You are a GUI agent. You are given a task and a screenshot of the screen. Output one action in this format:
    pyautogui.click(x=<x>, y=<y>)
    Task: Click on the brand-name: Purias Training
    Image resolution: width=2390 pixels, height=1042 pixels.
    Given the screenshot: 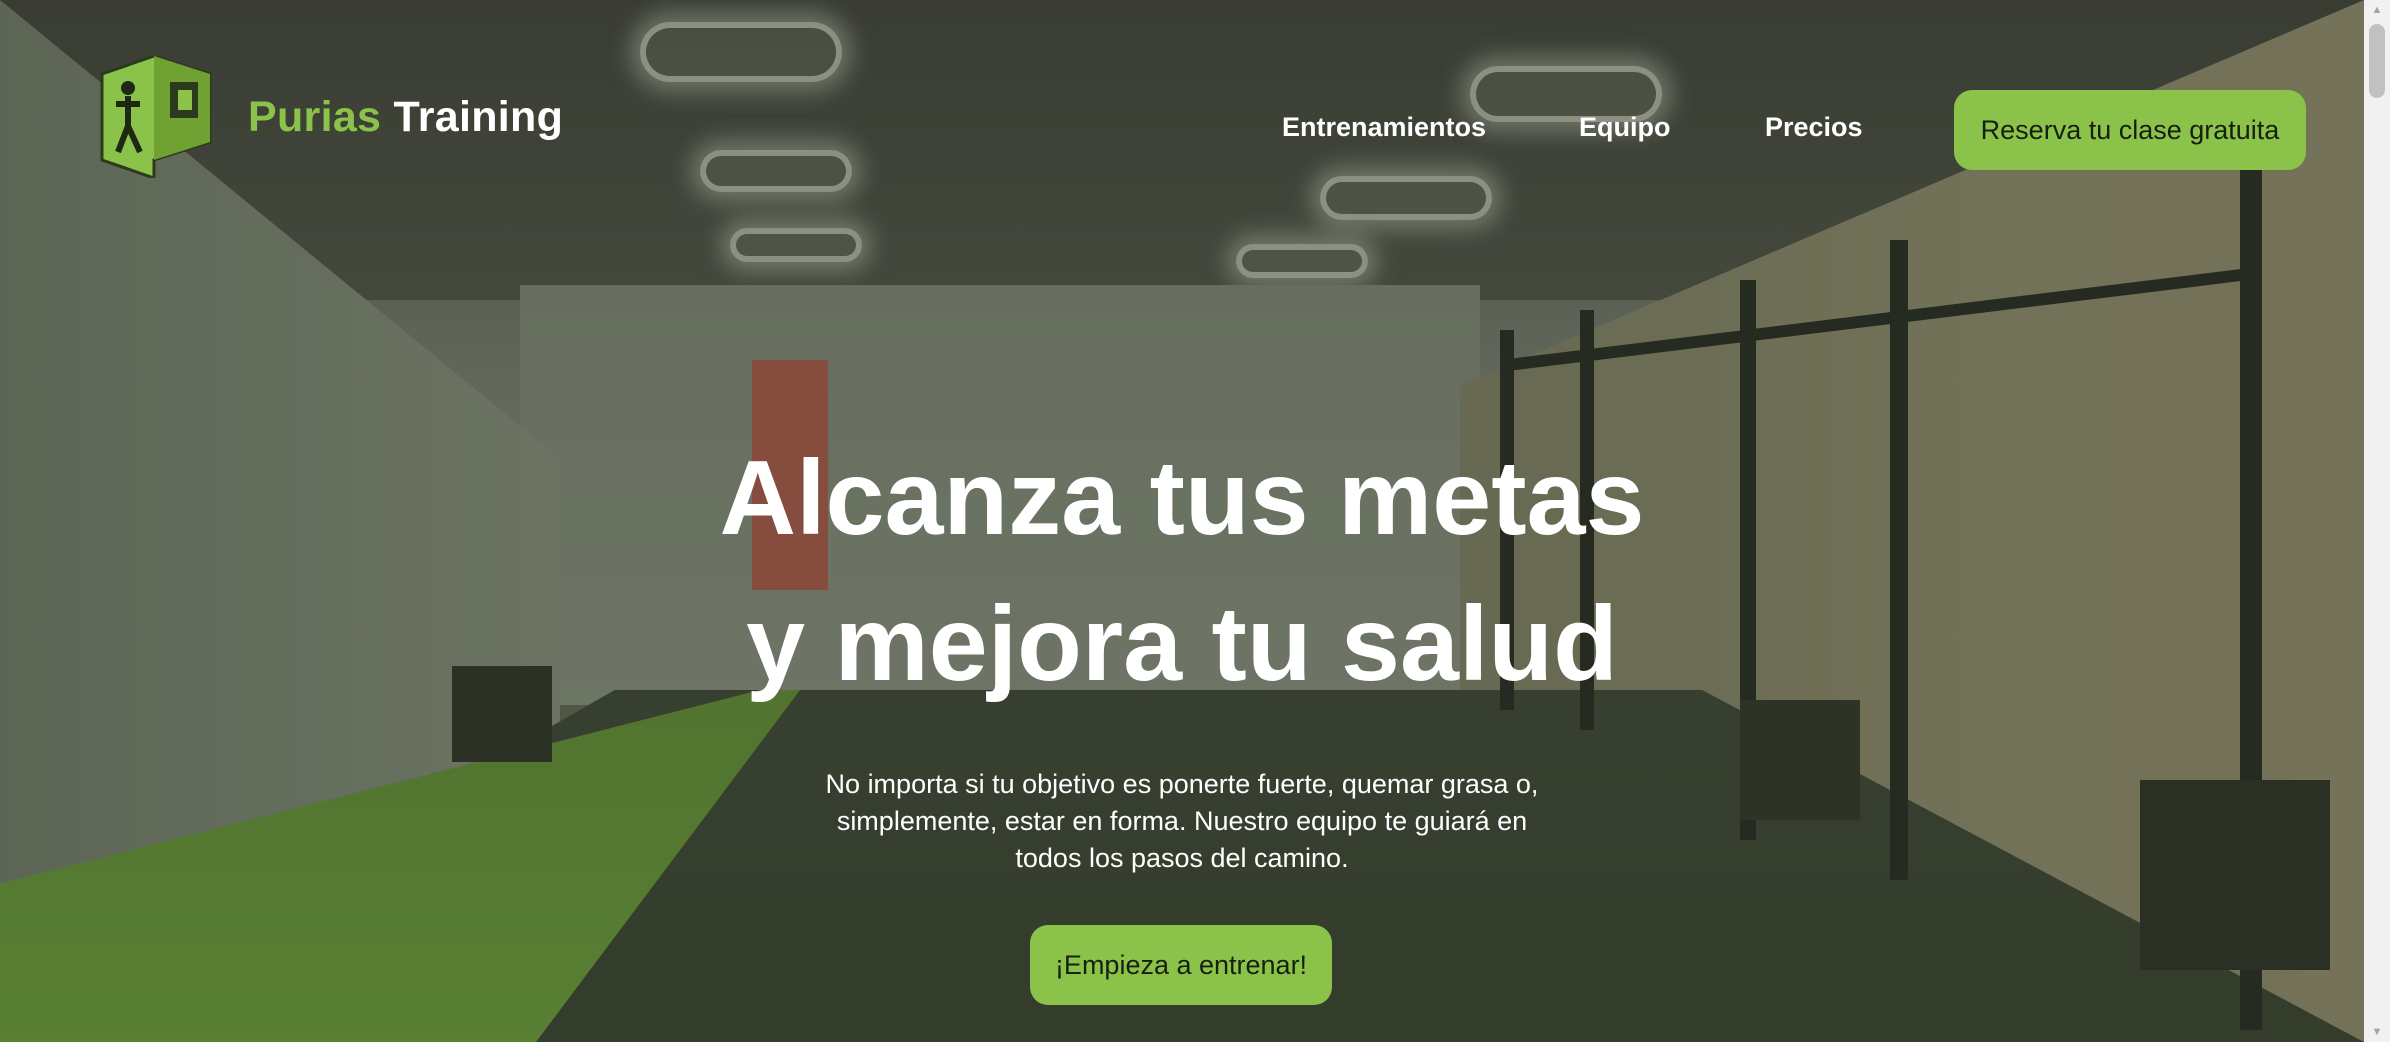 What is the action you would take?
    pyautogui.click(x=405, y=117)
    